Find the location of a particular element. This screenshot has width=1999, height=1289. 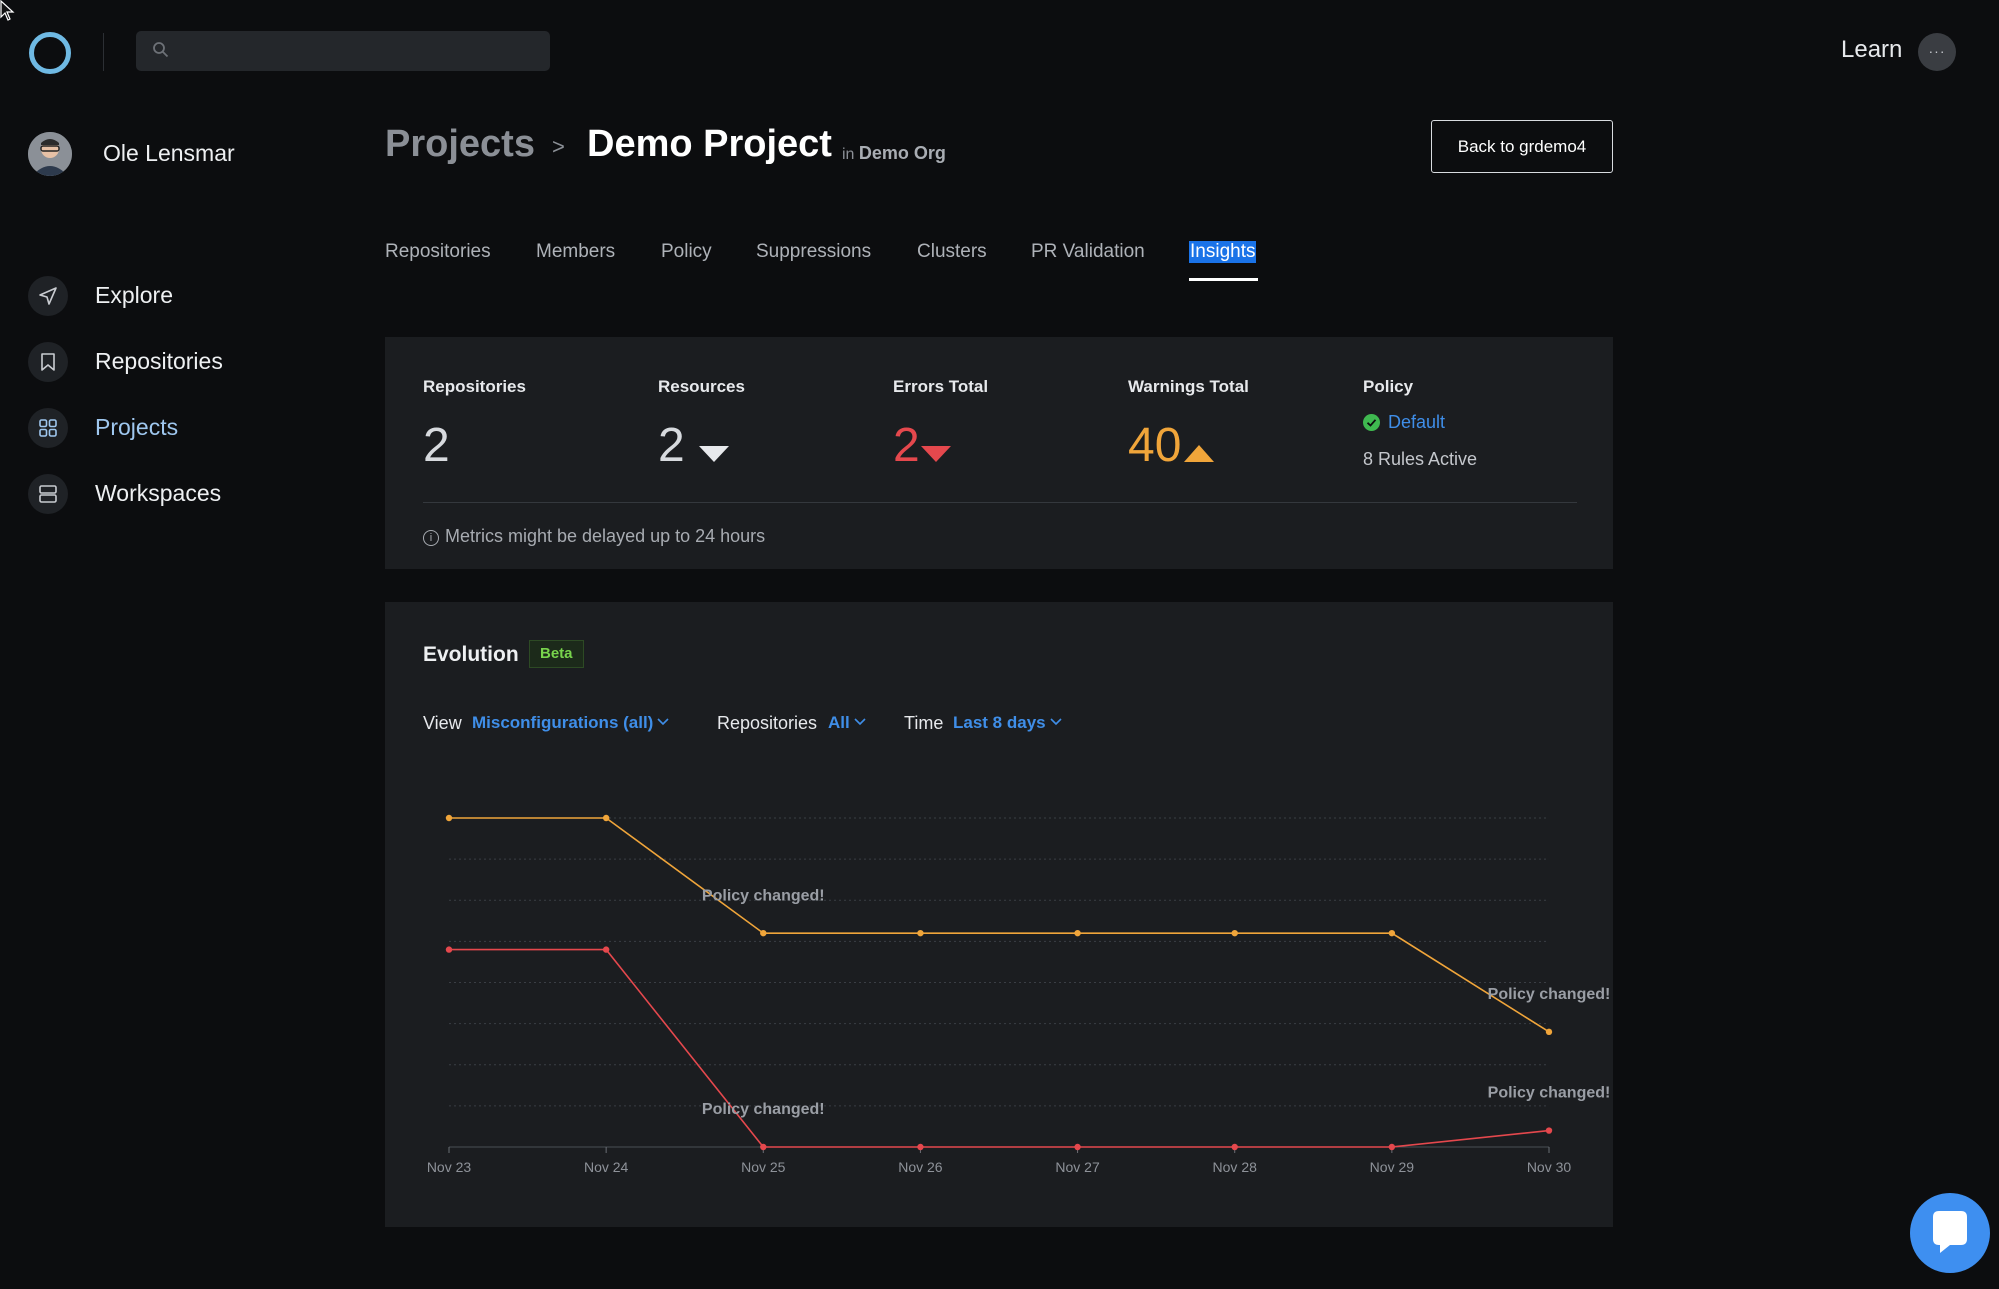

x-tick-label: Nov 25 is located at coordinates (763, 1167).